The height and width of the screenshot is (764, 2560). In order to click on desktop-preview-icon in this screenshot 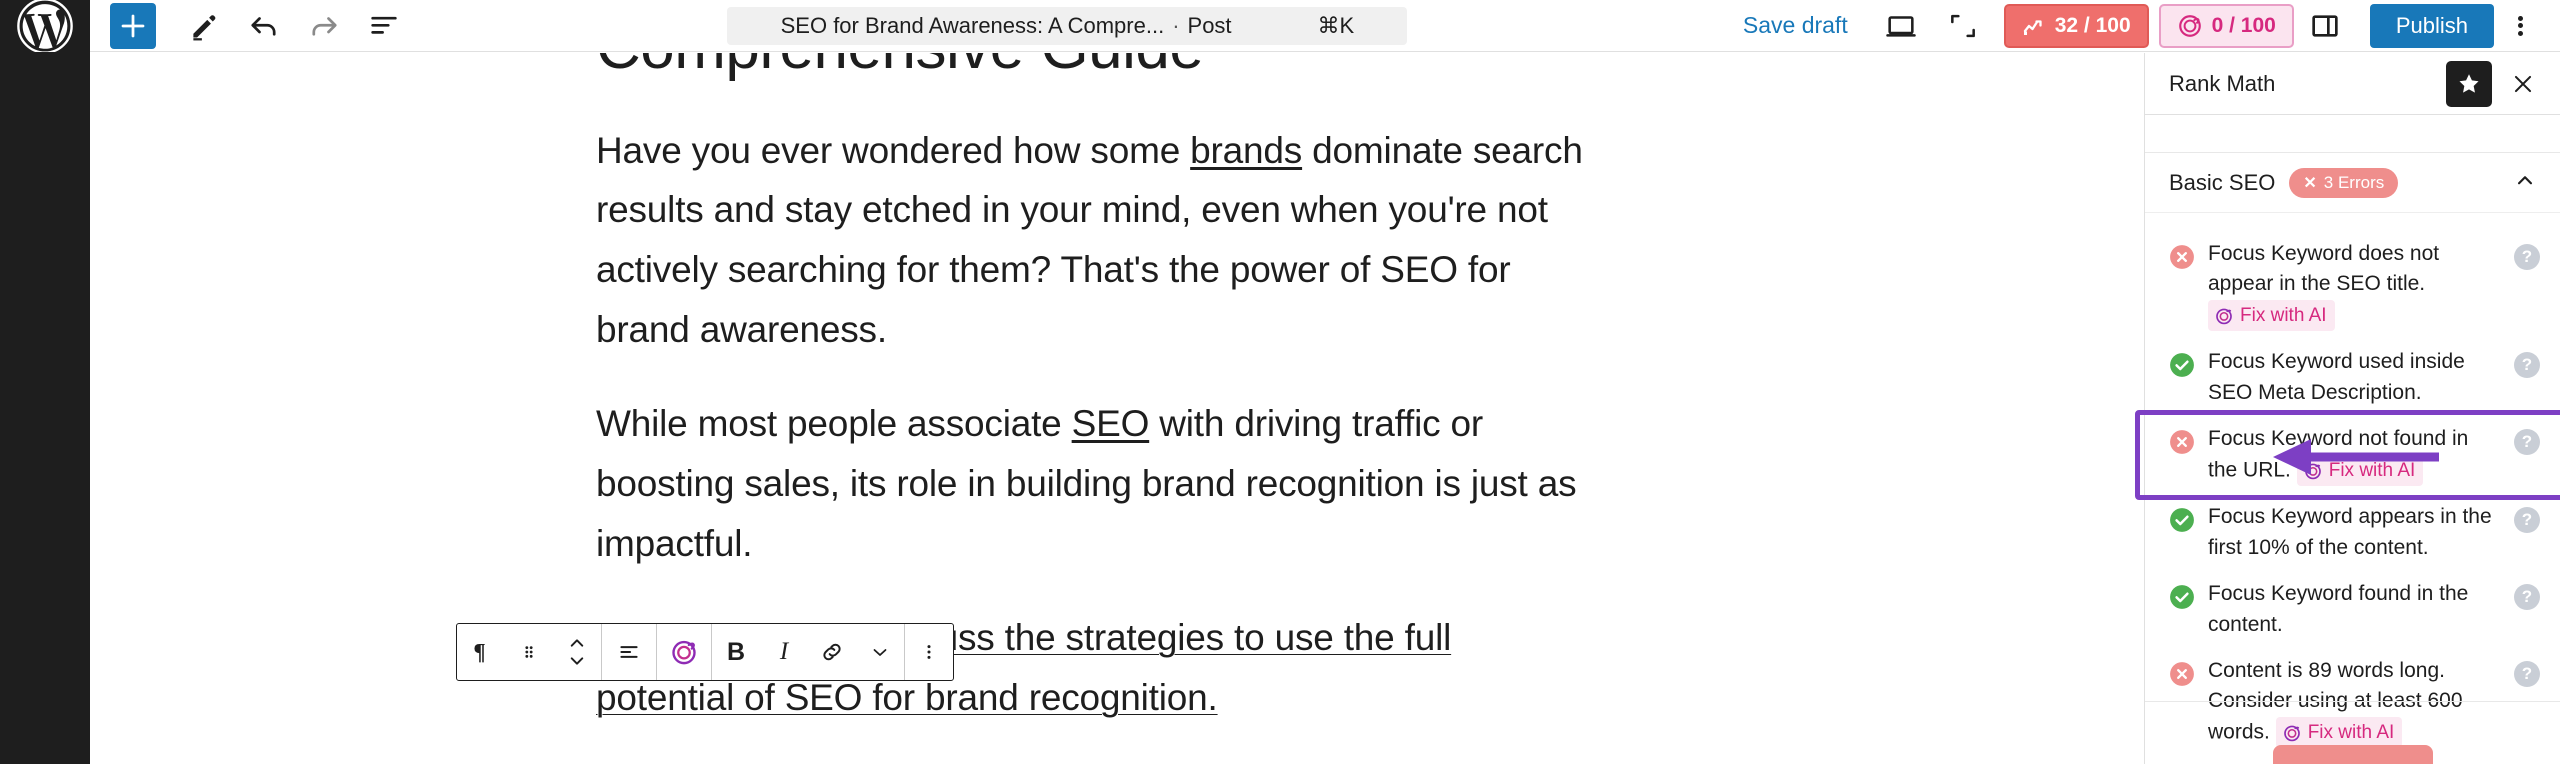, I will do `click(1900, 26)`.